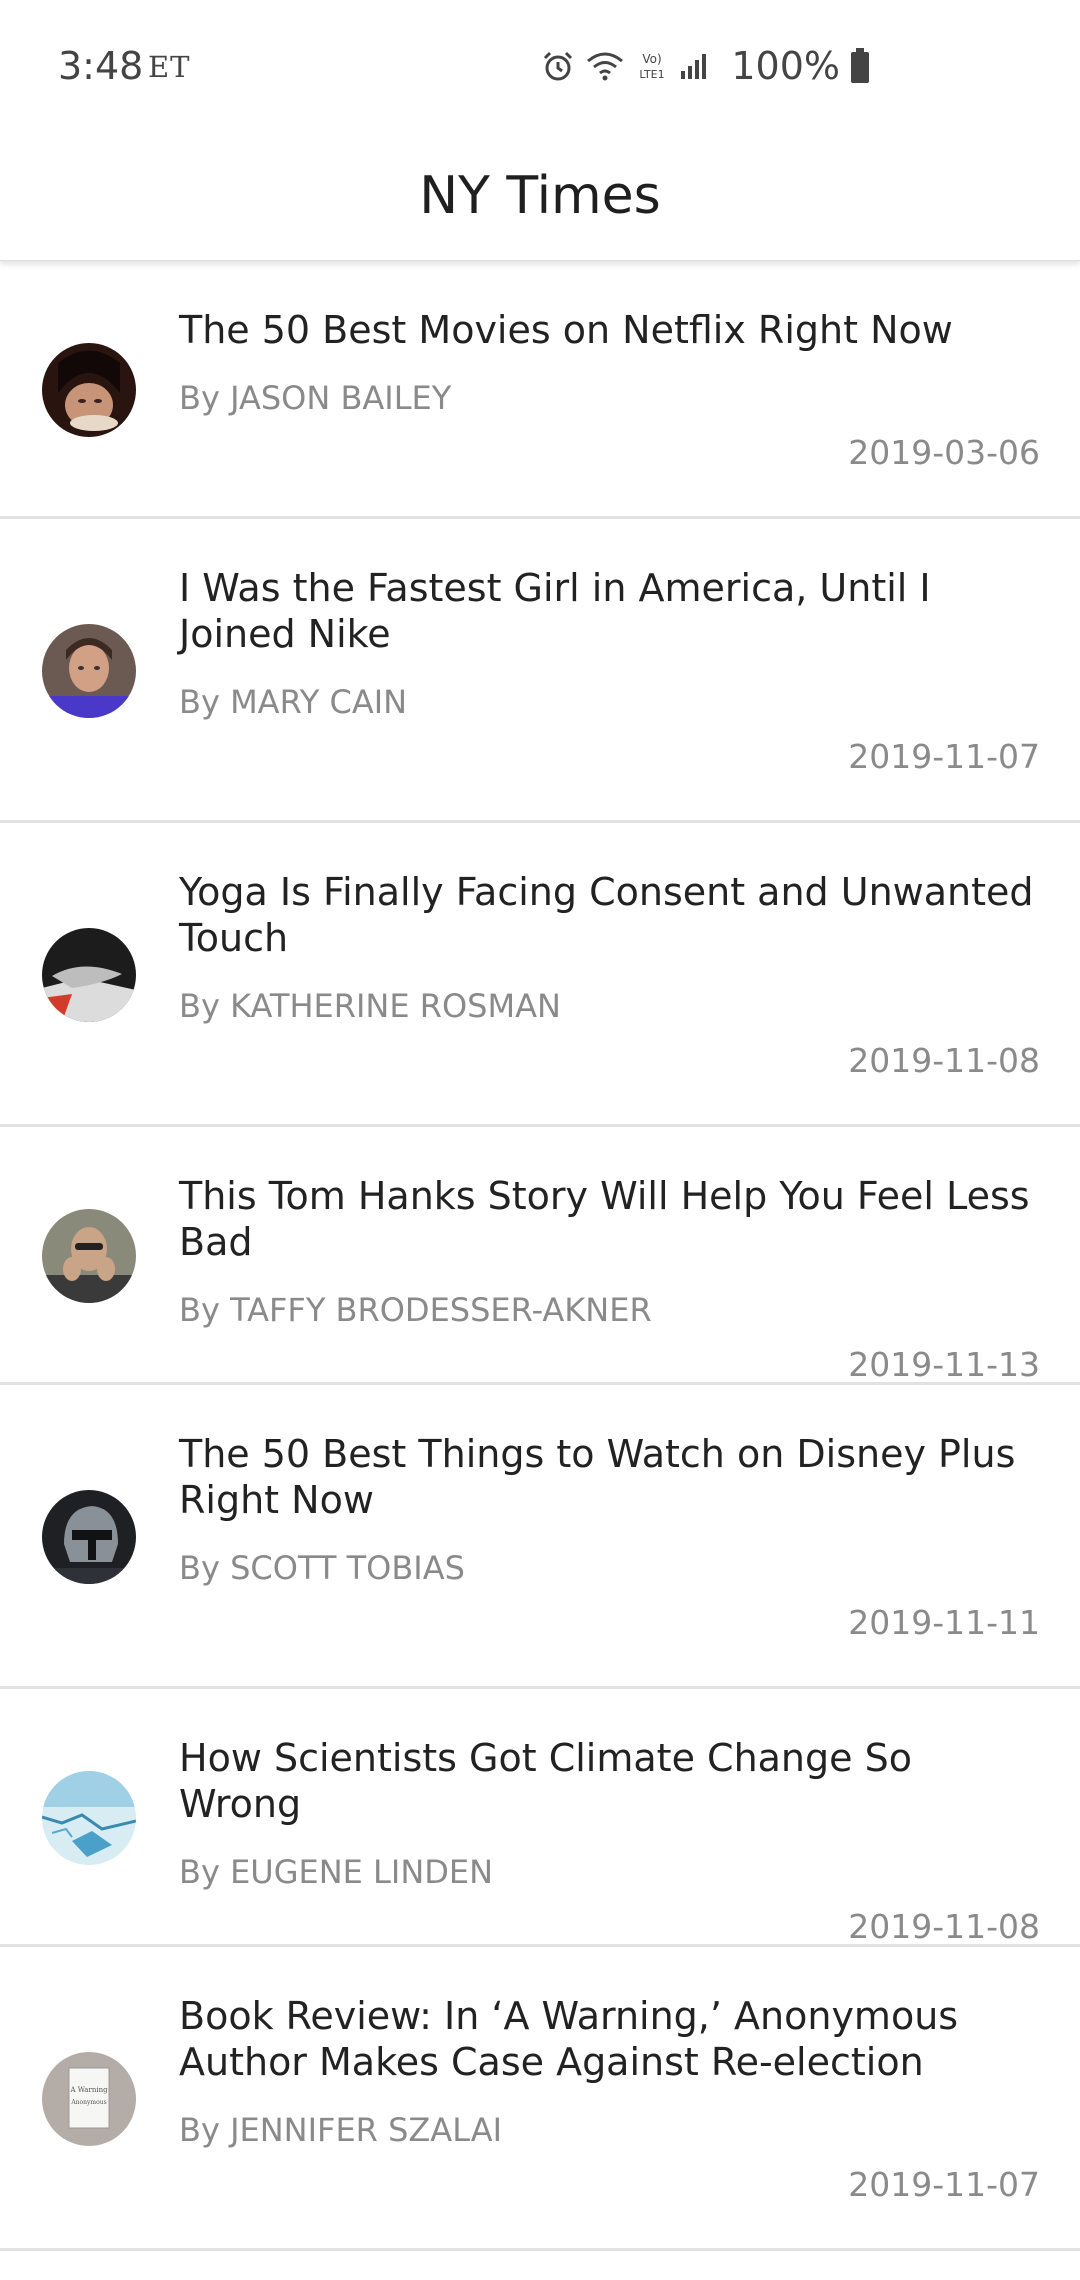 This screenshot has height=2280, width=1080. I want to click on article-author: By JASON BAILEY, so click(315, 398).